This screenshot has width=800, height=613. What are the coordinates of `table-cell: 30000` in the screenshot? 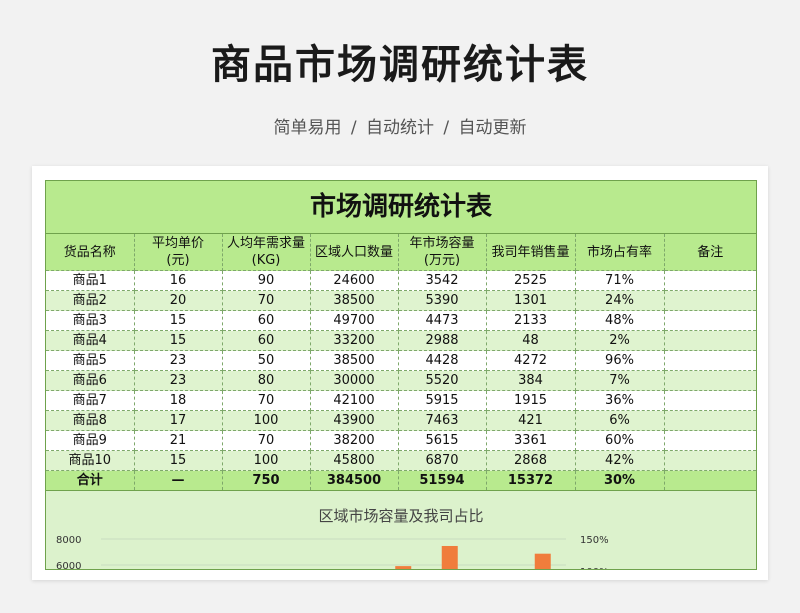 It's located at (354, 380).